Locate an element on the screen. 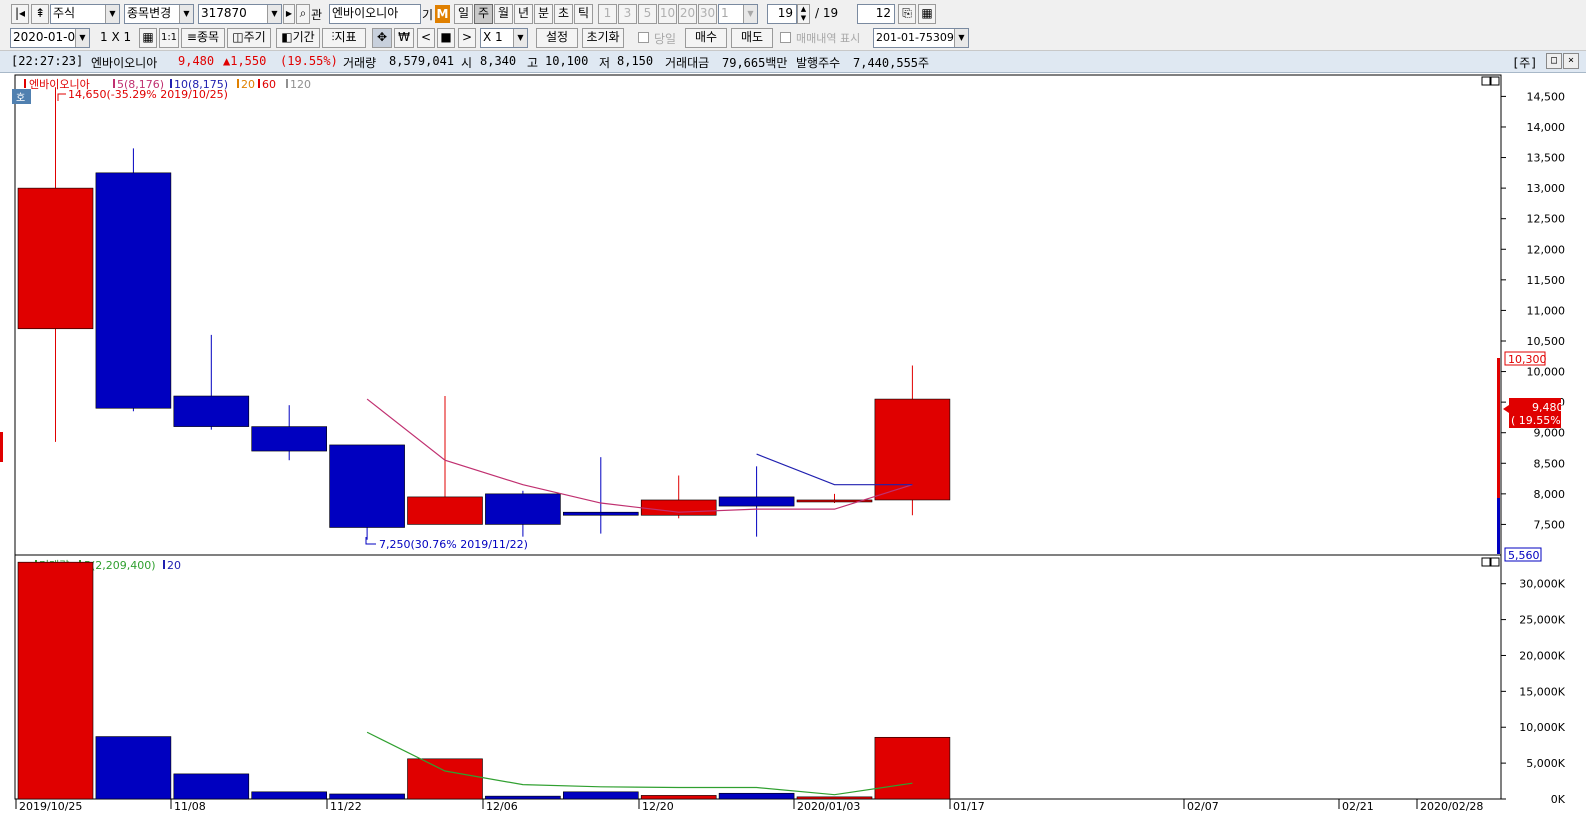  reset-button: 초기화 is located at coordinates (603, 38).